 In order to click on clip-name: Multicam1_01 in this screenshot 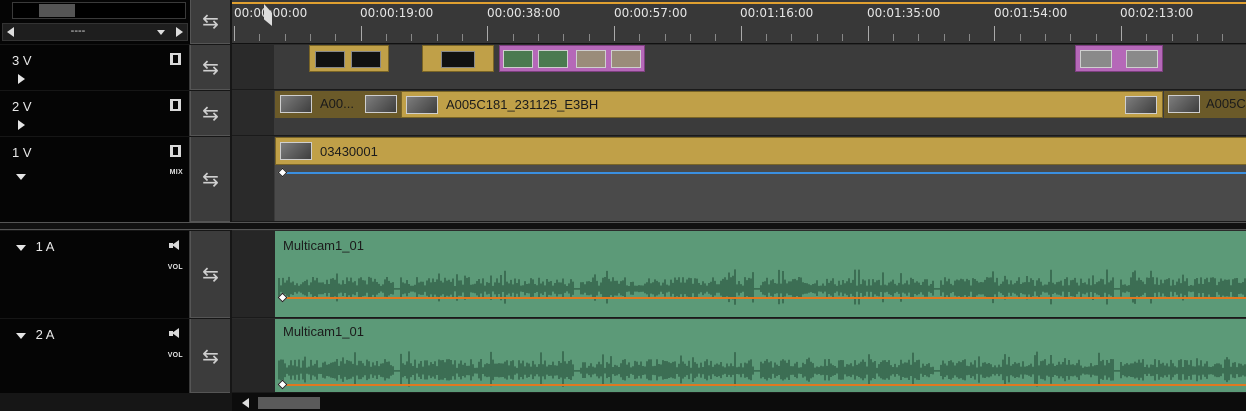, I will do `click(323, 331)`.